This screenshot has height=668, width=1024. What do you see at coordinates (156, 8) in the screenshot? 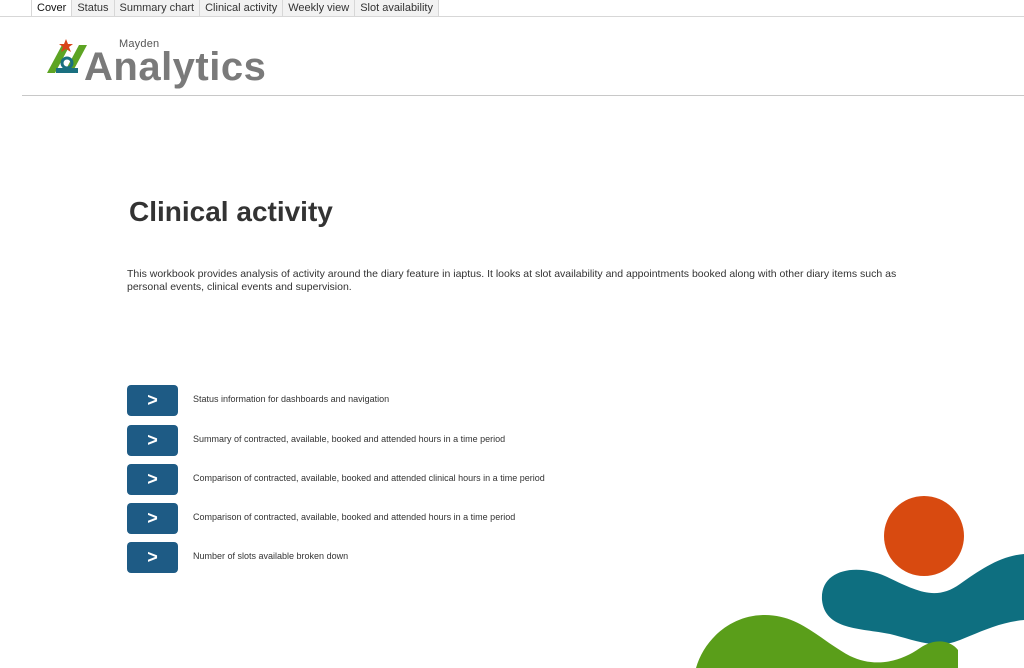
I see `tab-summary-chart: Summary chart` at bounding box center [156, 8].